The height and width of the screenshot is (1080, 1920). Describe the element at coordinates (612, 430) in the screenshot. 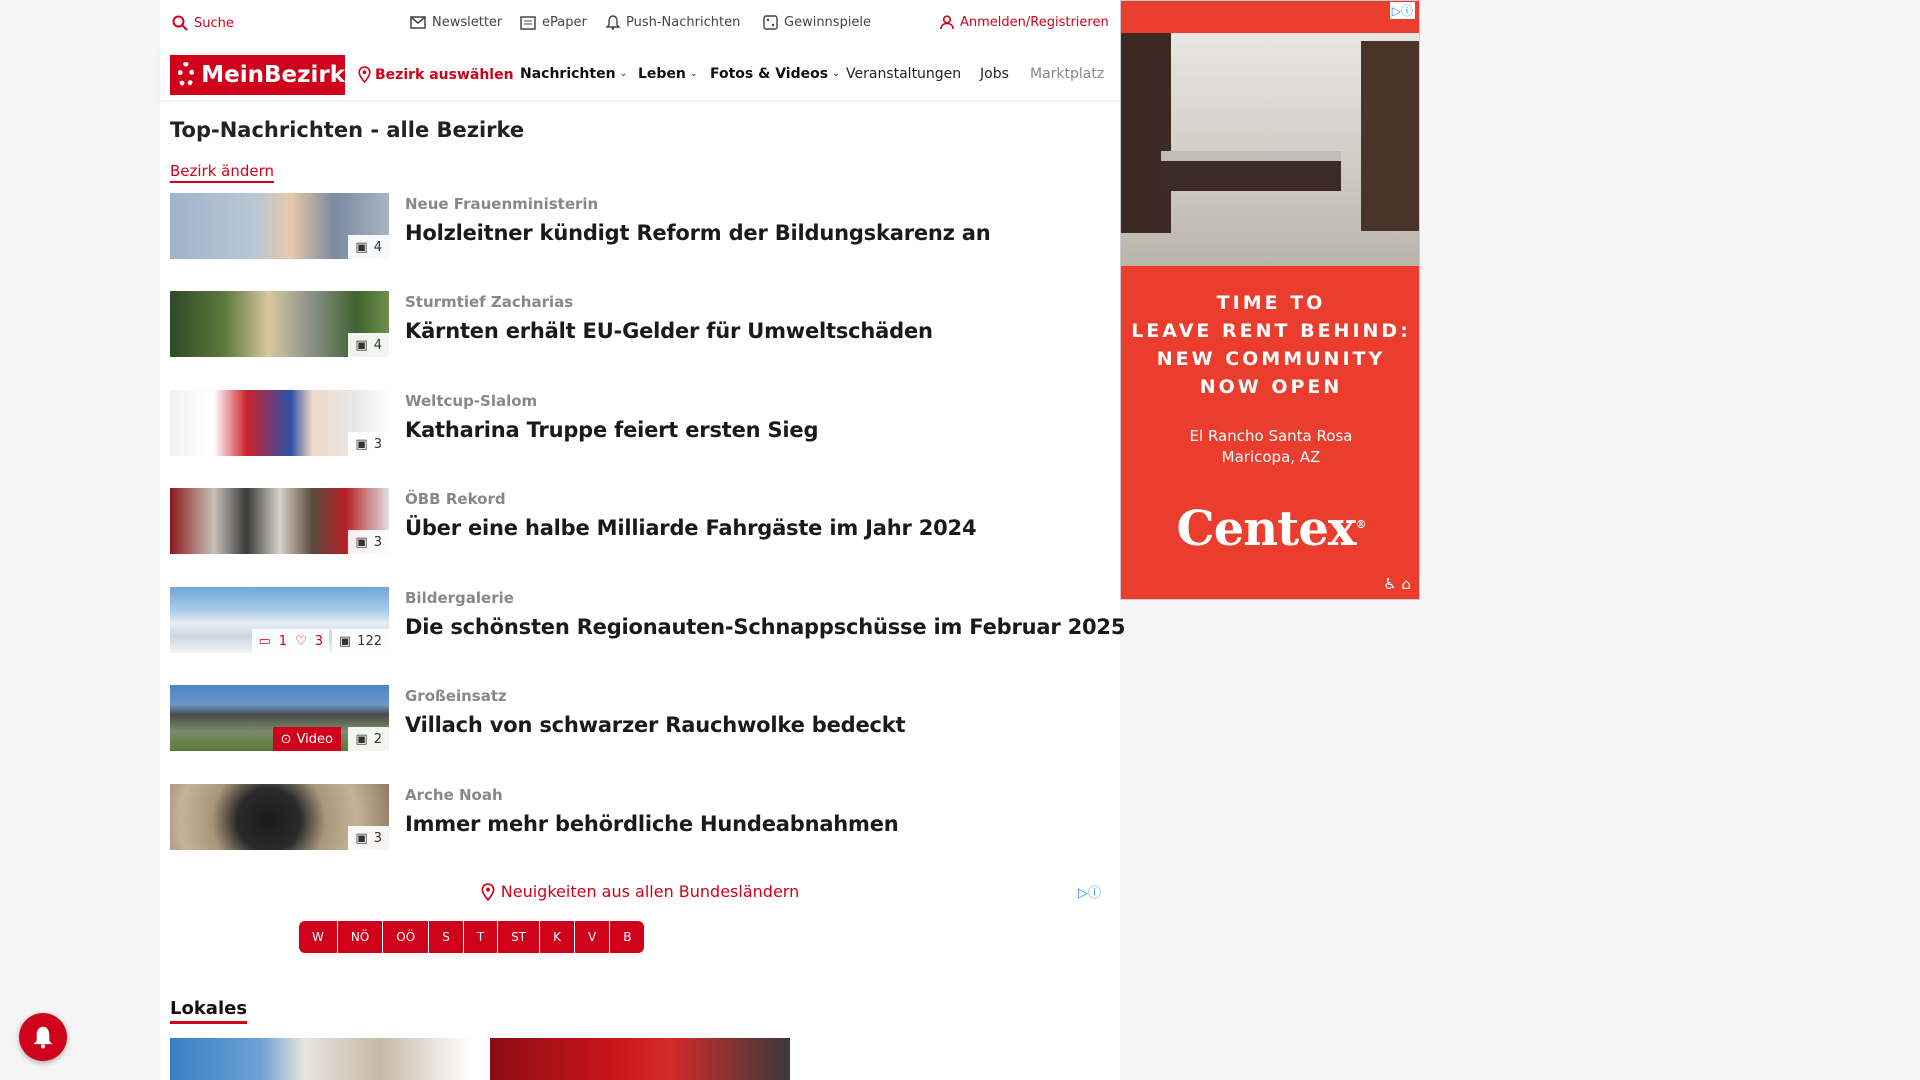

I see `article-headline: Katharina Truppe feiert ersten Sieg` at that location.